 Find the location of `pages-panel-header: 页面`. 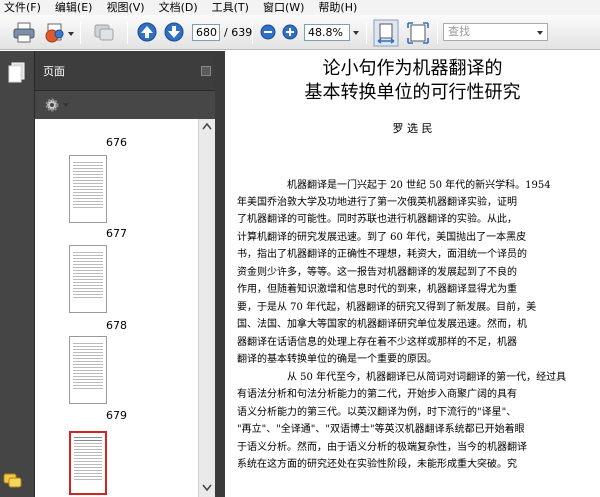

pages-panel-header: 页面 is located at coordinates (125, 71).